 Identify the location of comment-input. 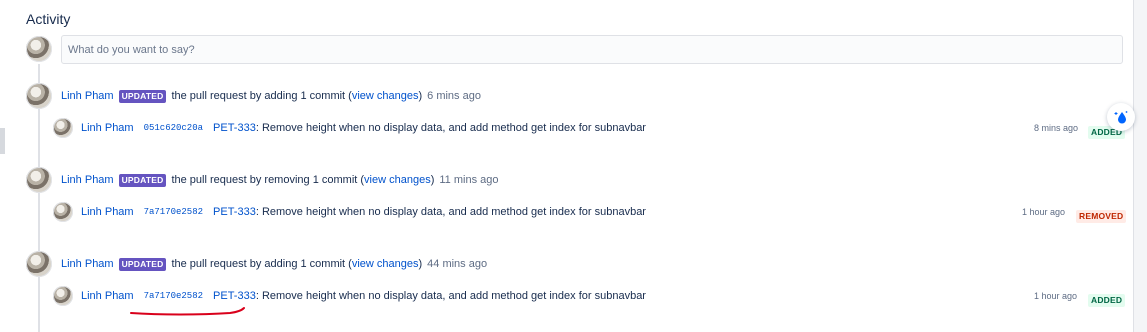
(592, 49).